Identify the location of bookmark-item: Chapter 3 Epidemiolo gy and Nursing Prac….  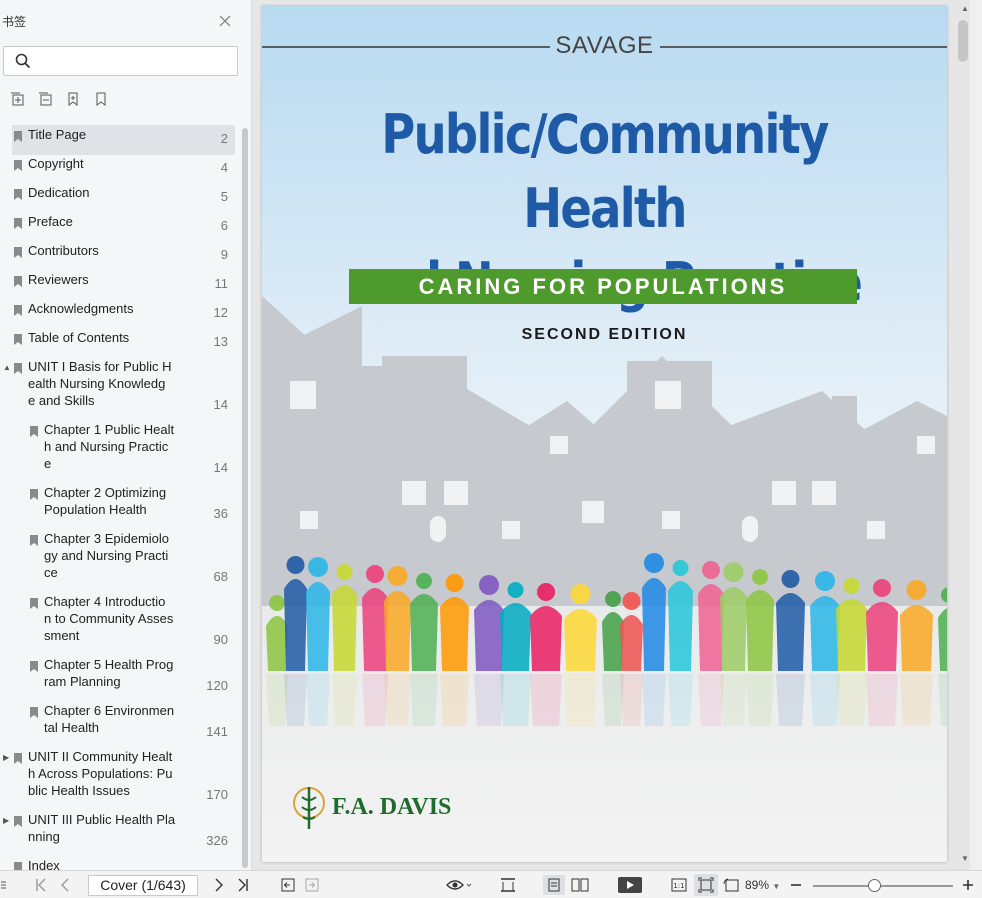
(118, 557).